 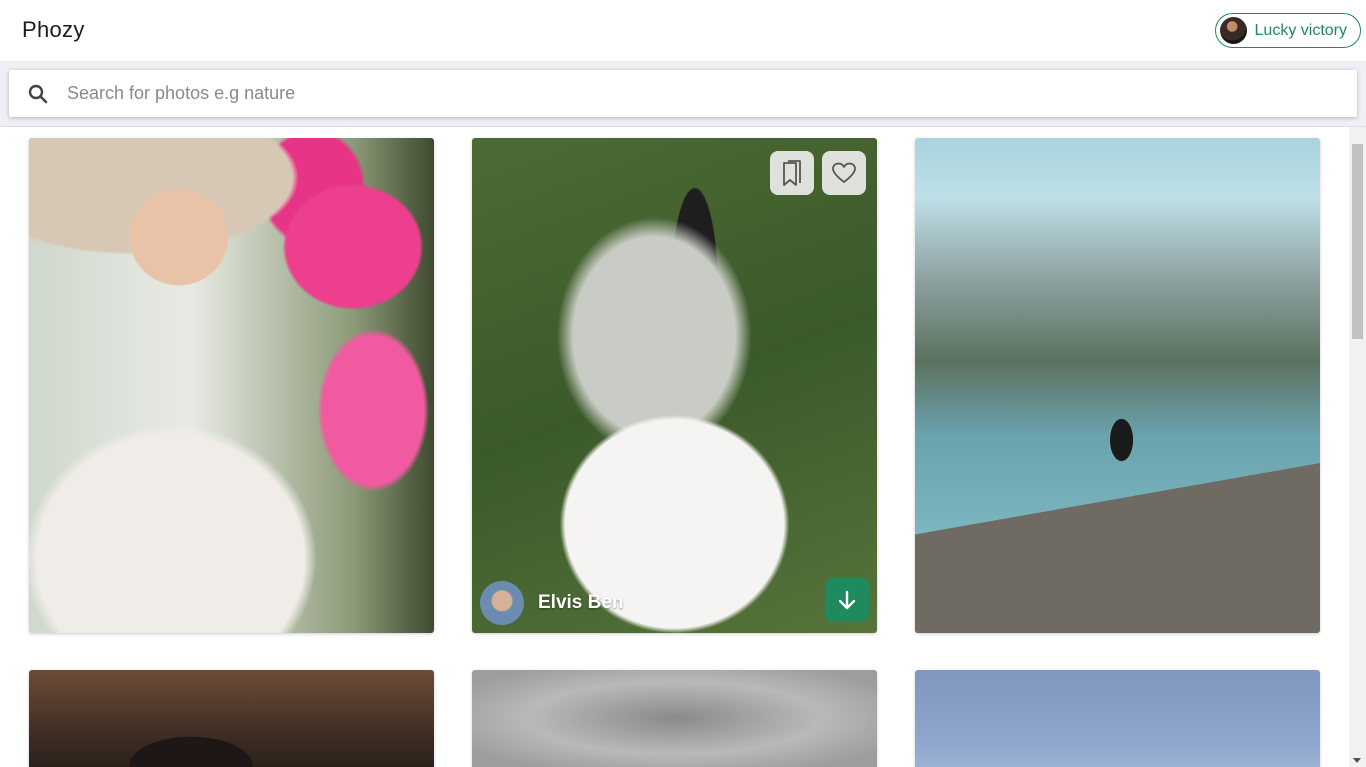 I want to click on author-avatar, so click(x=502, y=603).